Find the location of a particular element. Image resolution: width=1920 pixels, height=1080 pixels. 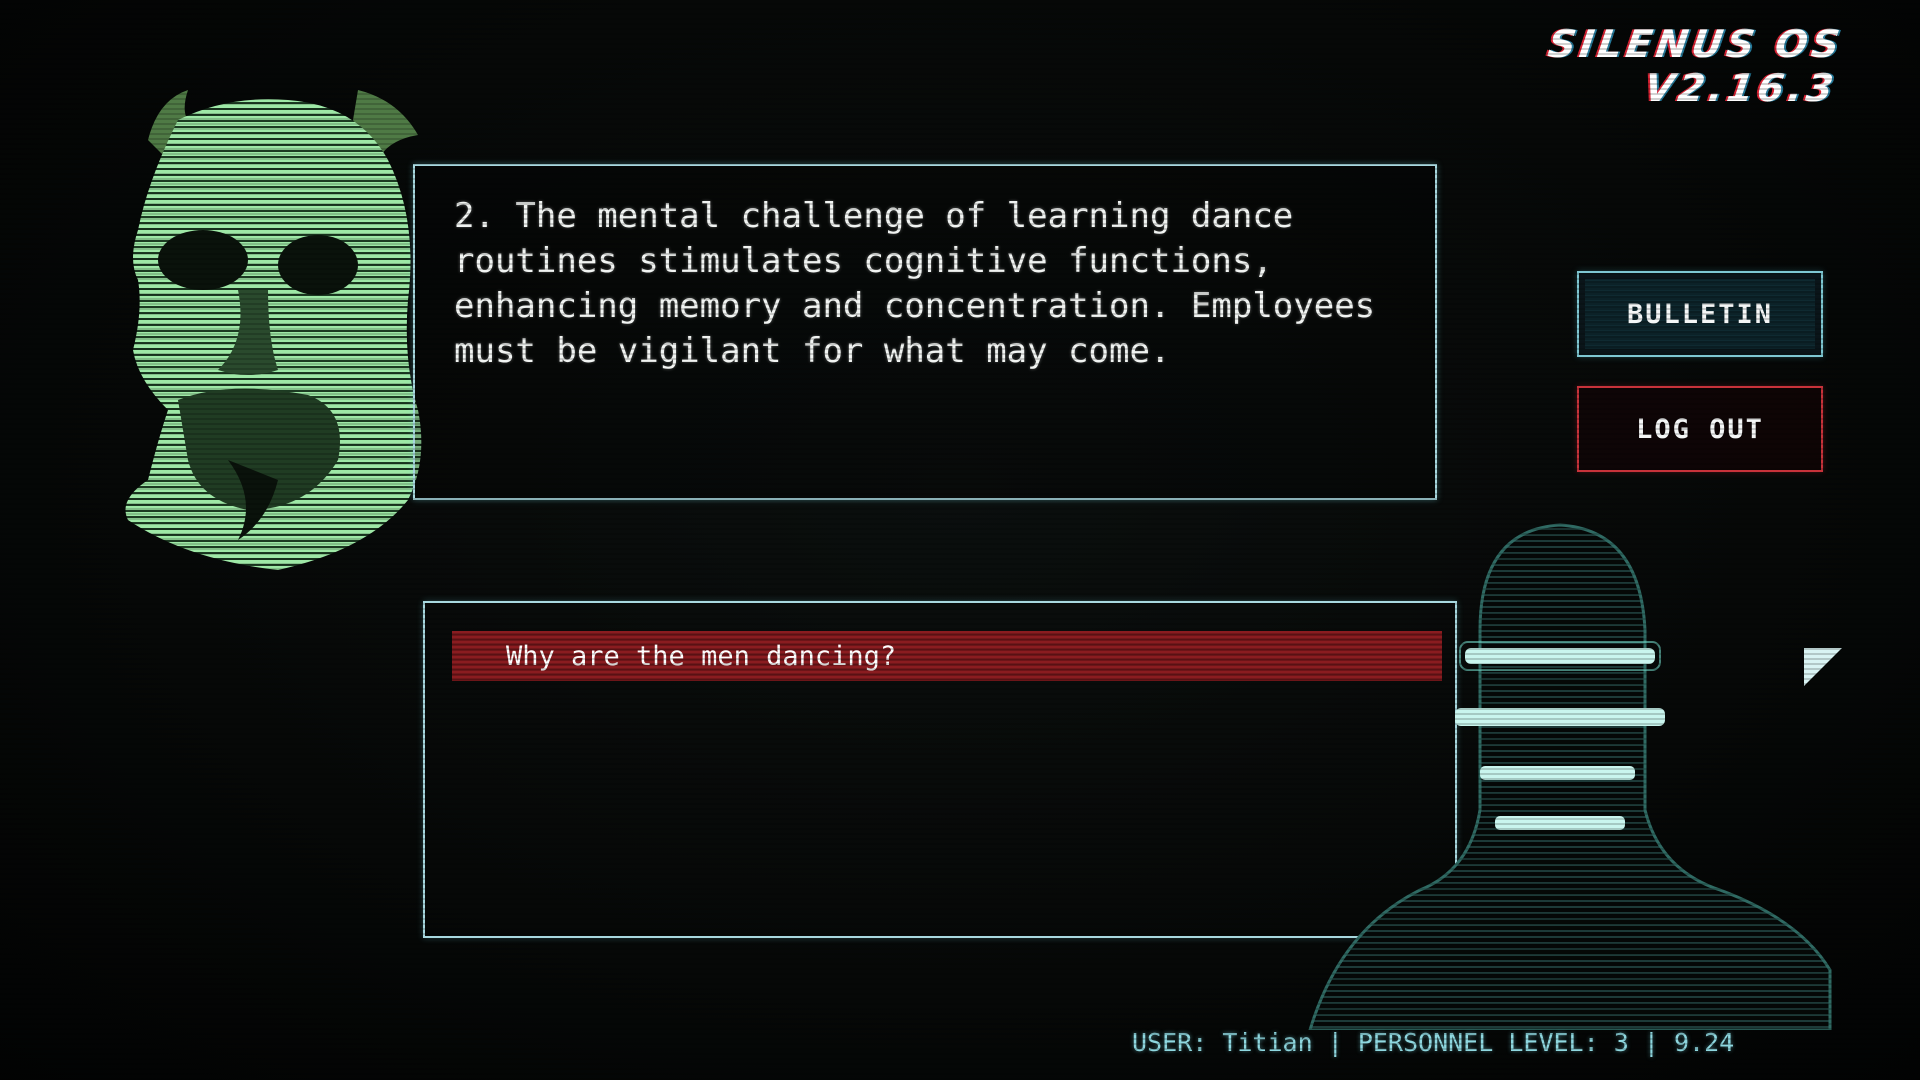

user-name: Titian is located at coordinates (1267, 1042).